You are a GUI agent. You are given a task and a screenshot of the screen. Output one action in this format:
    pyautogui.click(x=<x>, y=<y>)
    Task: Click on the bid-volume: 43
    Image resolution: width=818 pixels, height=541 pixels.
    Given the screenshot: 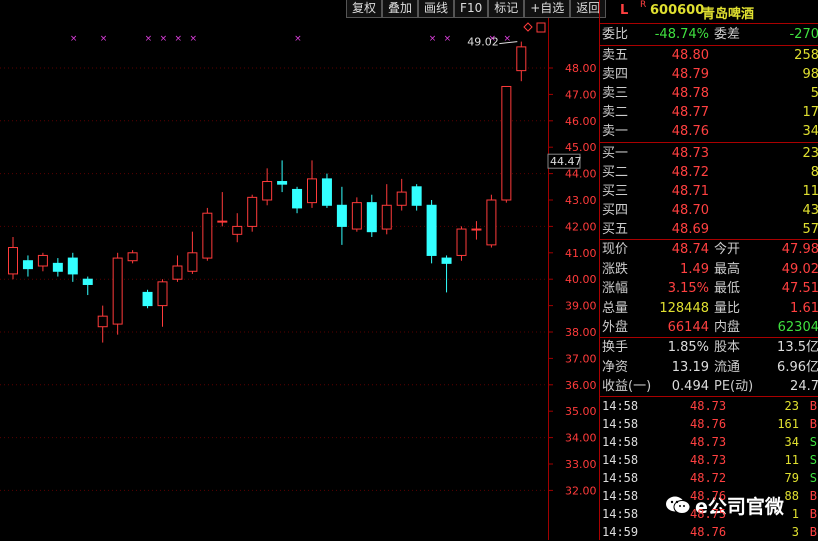 What is the action you would take?
    pyautogui.click(x=810, y=210)
    